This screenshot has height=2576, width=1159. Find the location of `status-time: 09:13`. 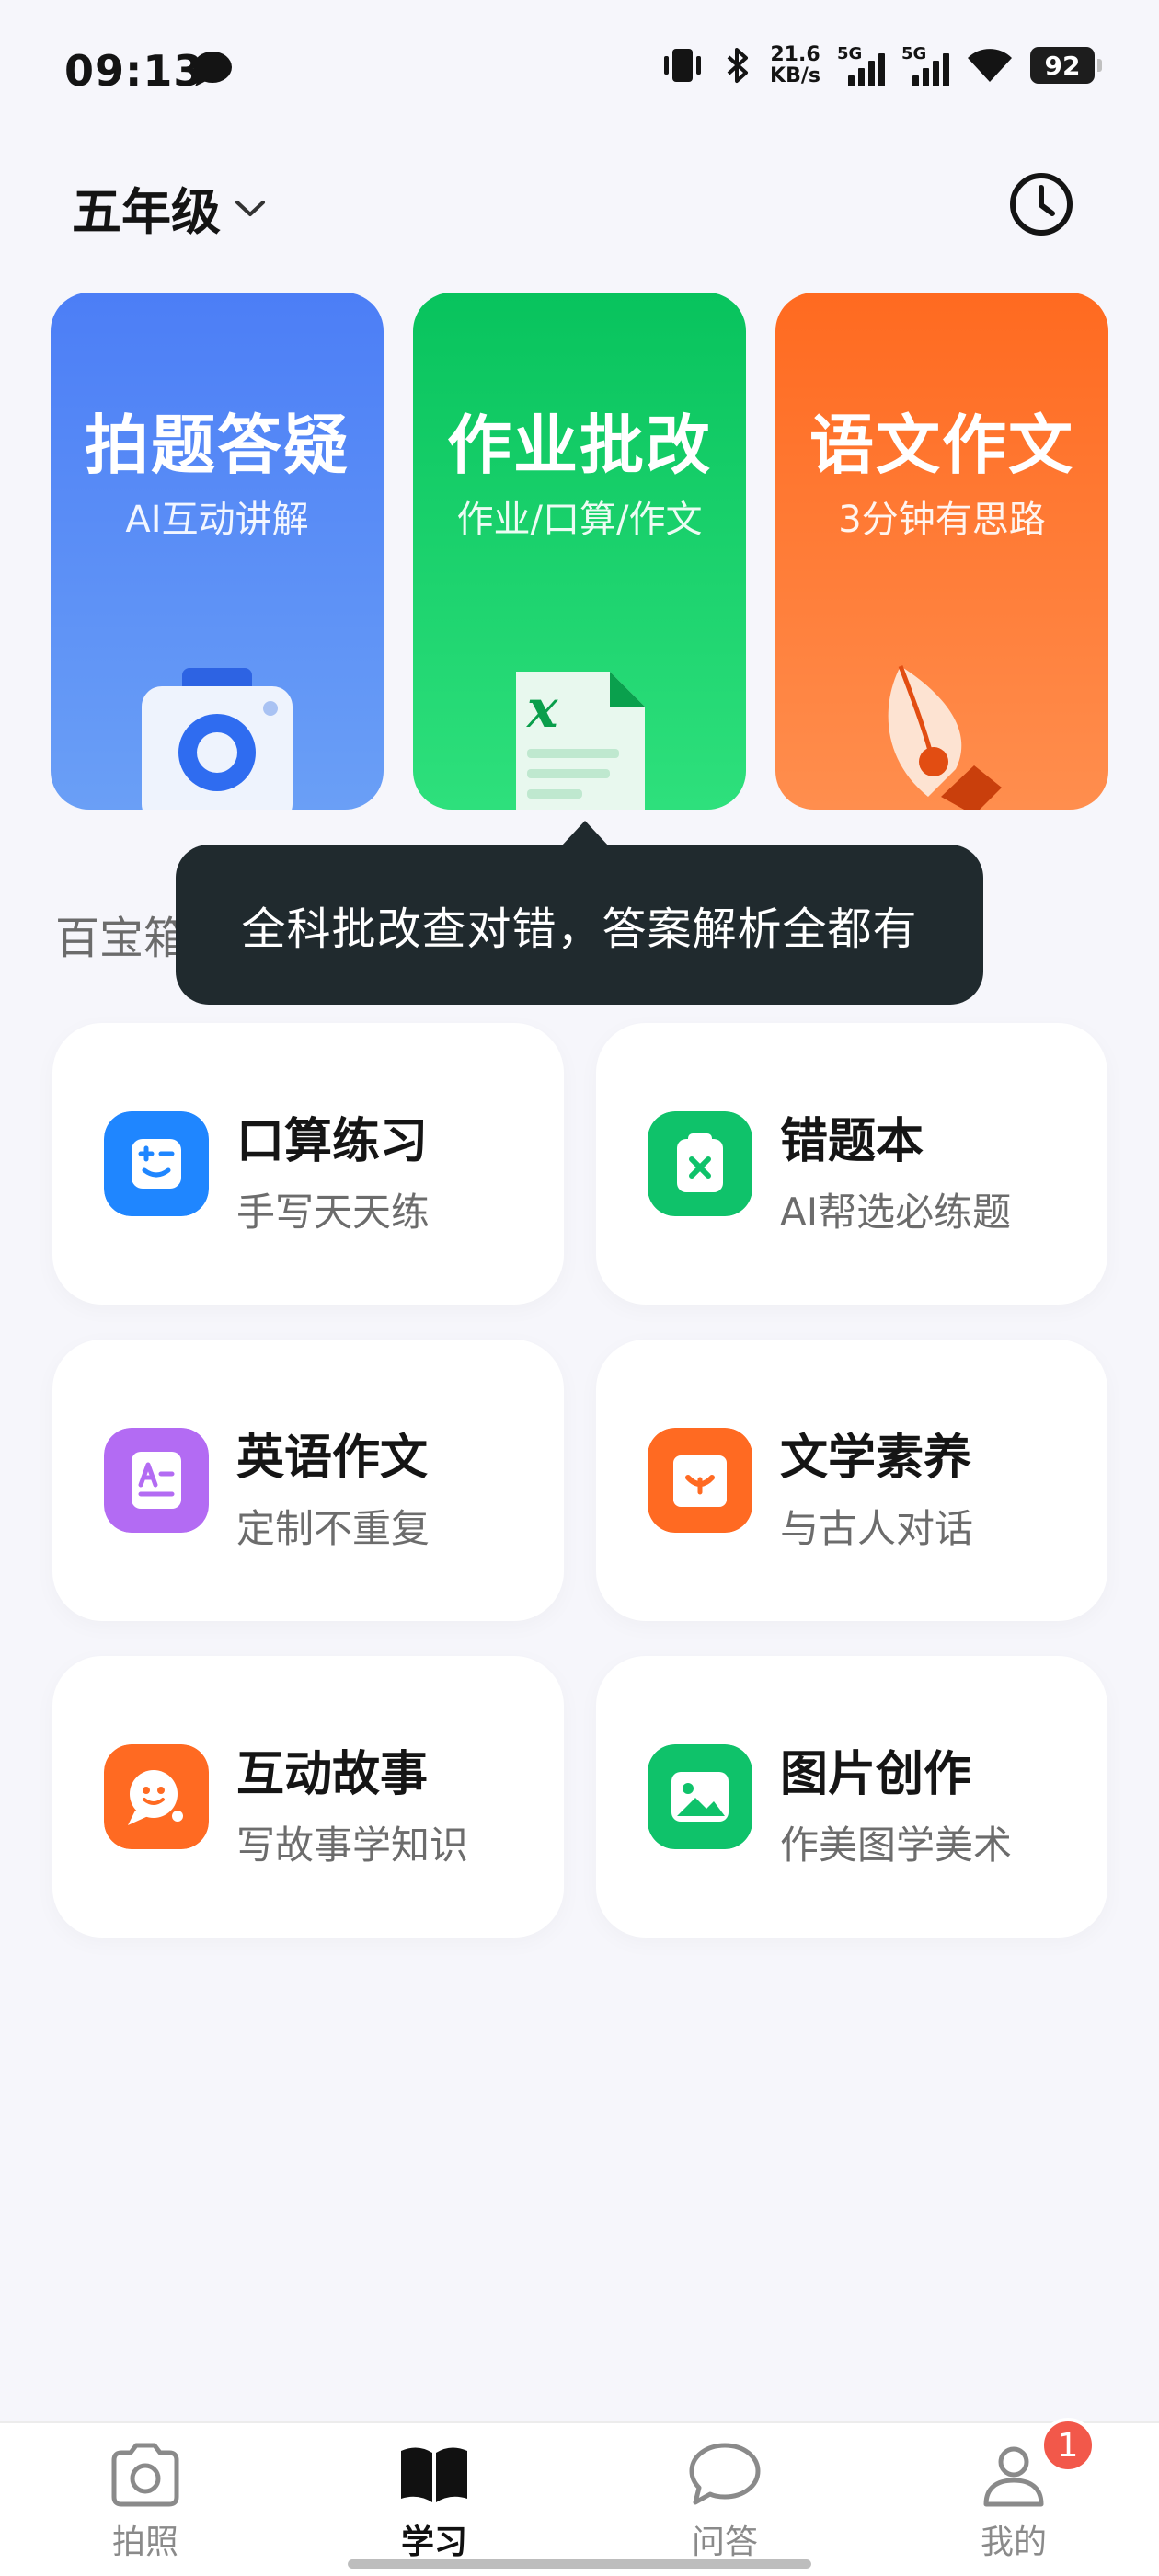

status-time: 09:13 is located at coordinates (134, 71).